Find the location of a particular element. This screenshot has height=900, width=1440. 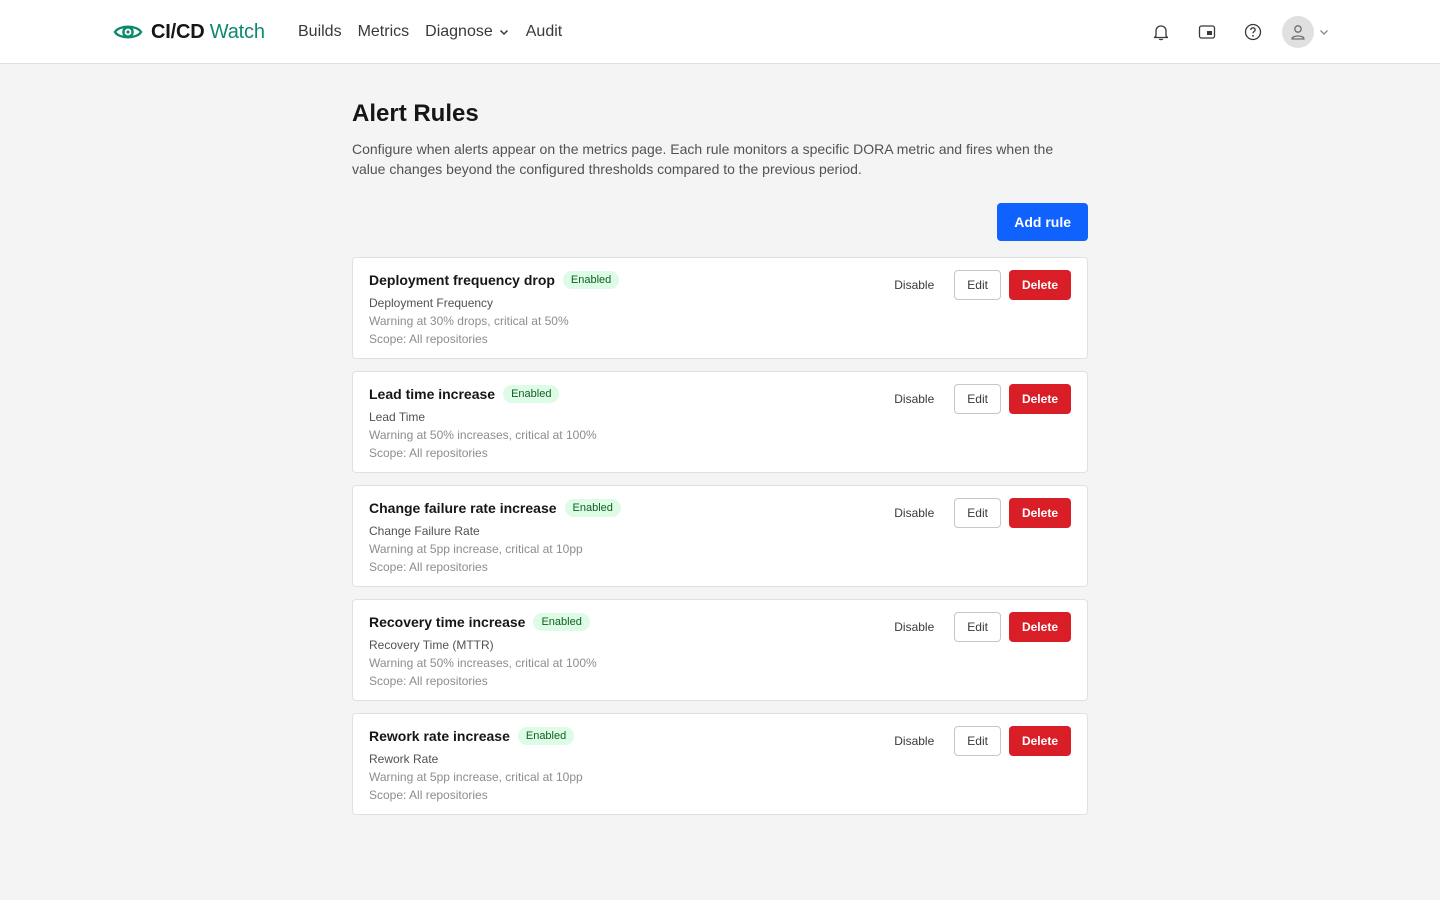

brand: CI/CD Watch is located at coordinates (189, 32).